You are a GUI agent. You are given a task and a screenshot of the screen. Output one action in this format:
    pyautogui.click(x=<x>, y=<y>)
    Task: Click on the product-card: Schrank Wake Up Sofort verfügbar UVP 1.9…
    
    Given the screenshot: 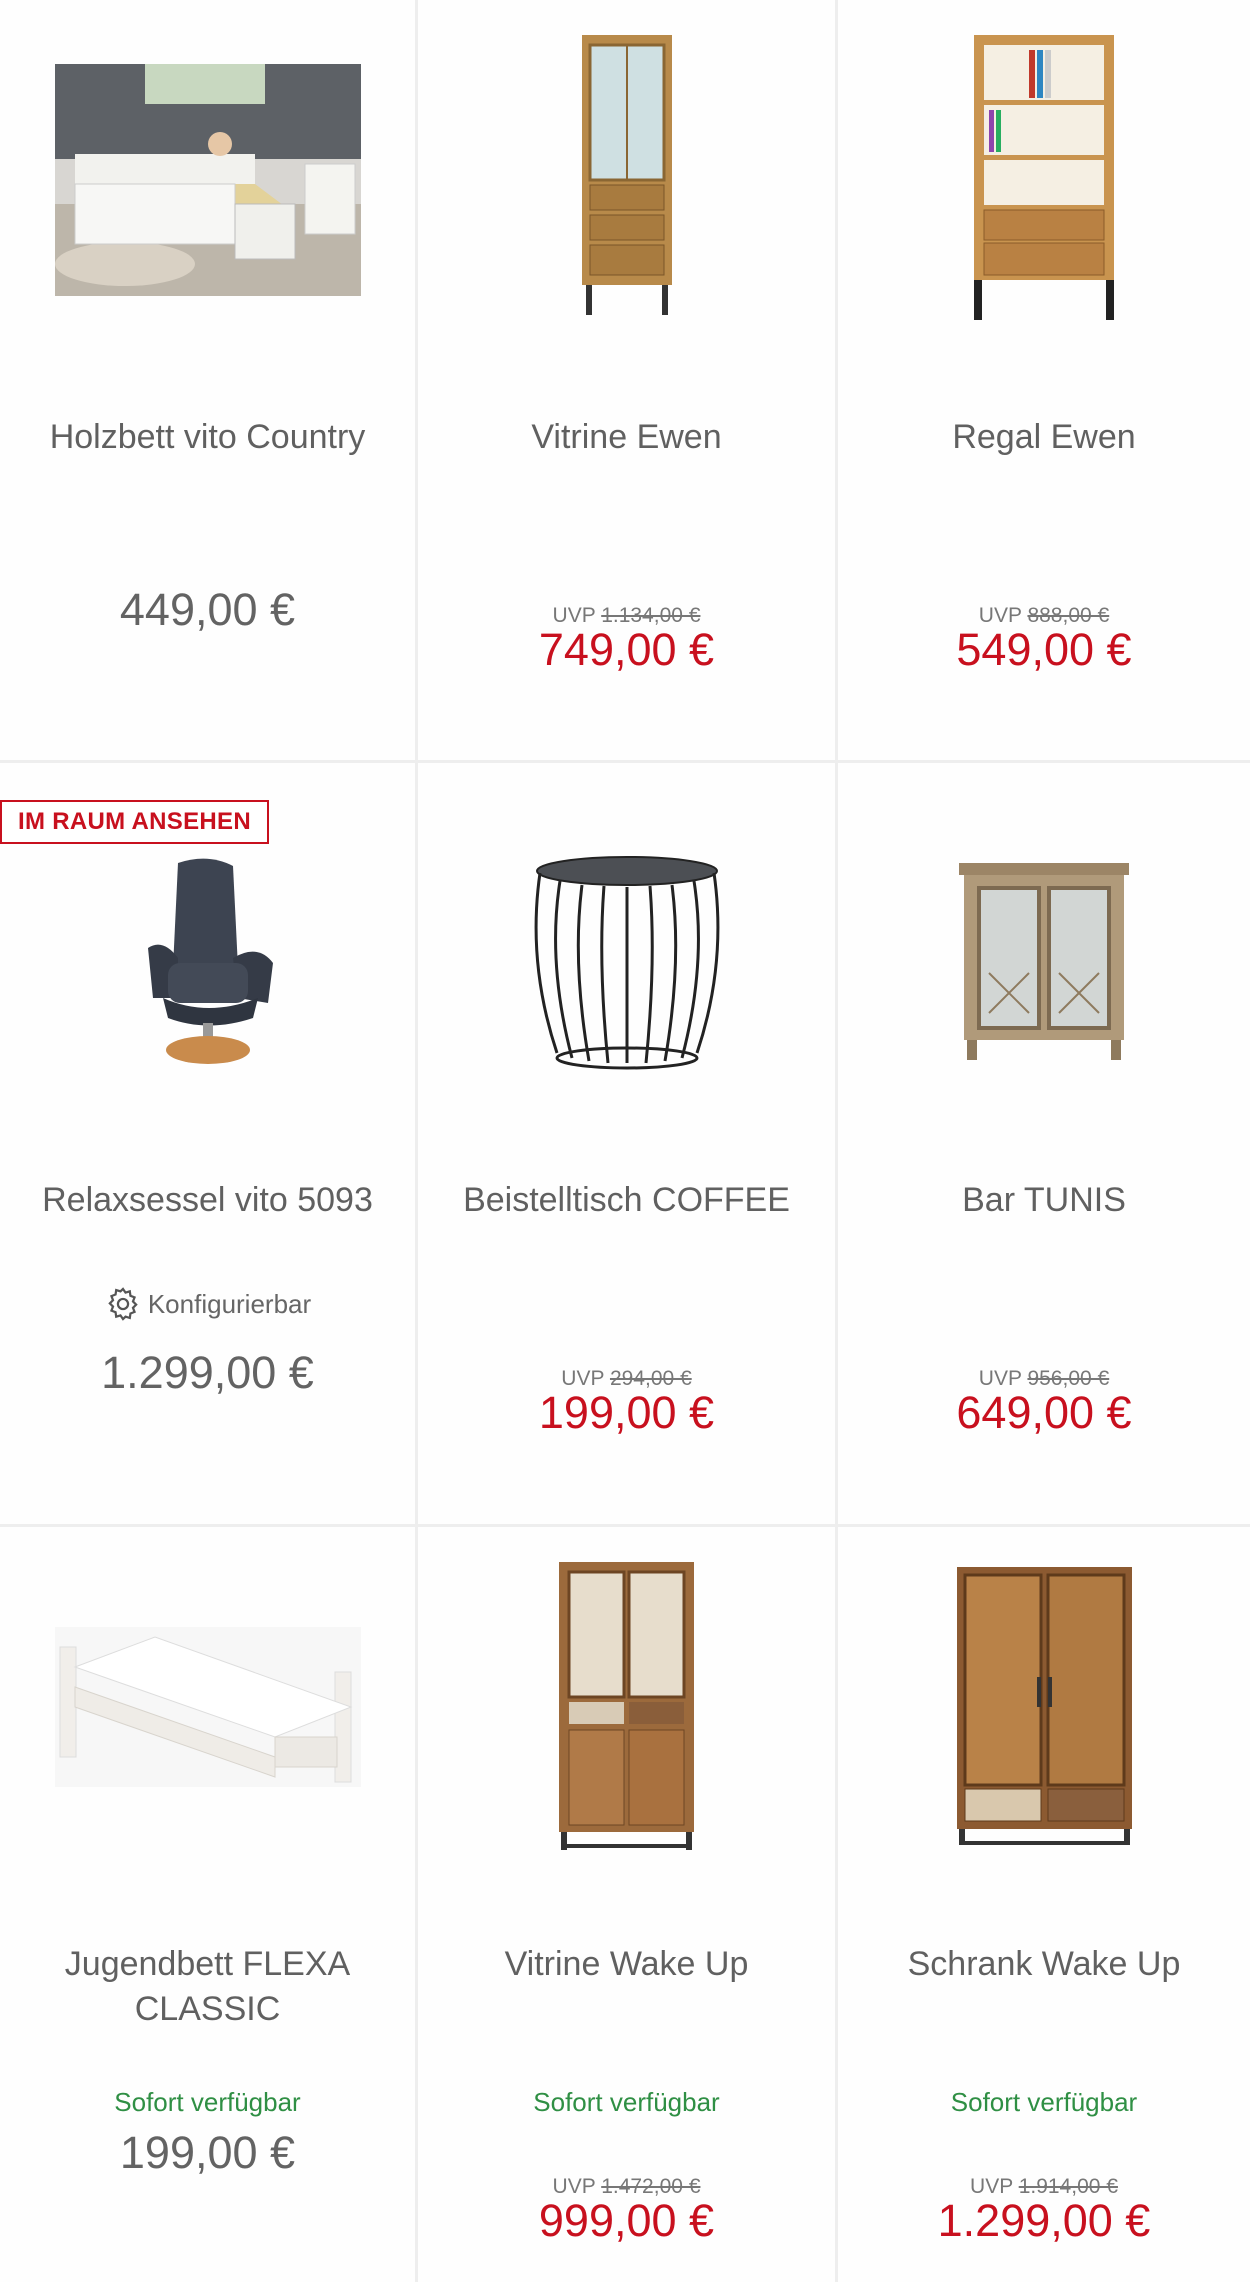 What is the action you would take?
    pyautogui.click(x=1044, y=1904)
    